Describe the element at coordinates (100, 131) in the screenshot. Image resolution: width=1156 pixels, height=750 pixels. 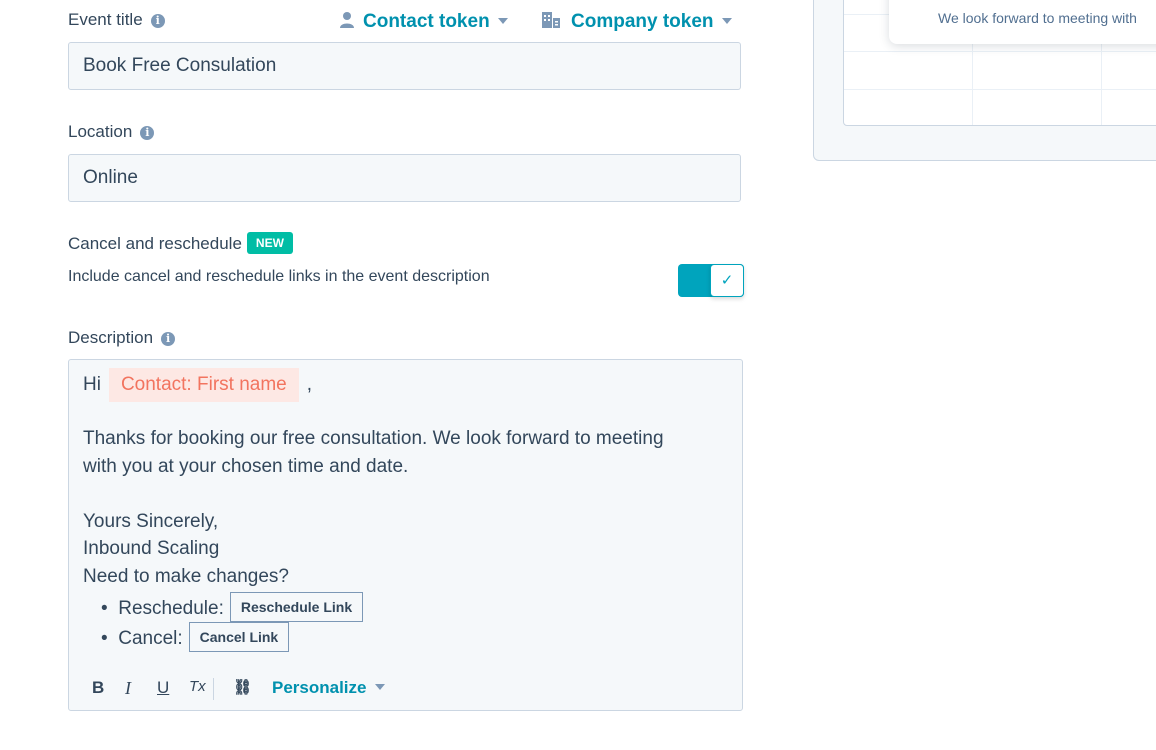
I see `location-label-text: Location` at that location.